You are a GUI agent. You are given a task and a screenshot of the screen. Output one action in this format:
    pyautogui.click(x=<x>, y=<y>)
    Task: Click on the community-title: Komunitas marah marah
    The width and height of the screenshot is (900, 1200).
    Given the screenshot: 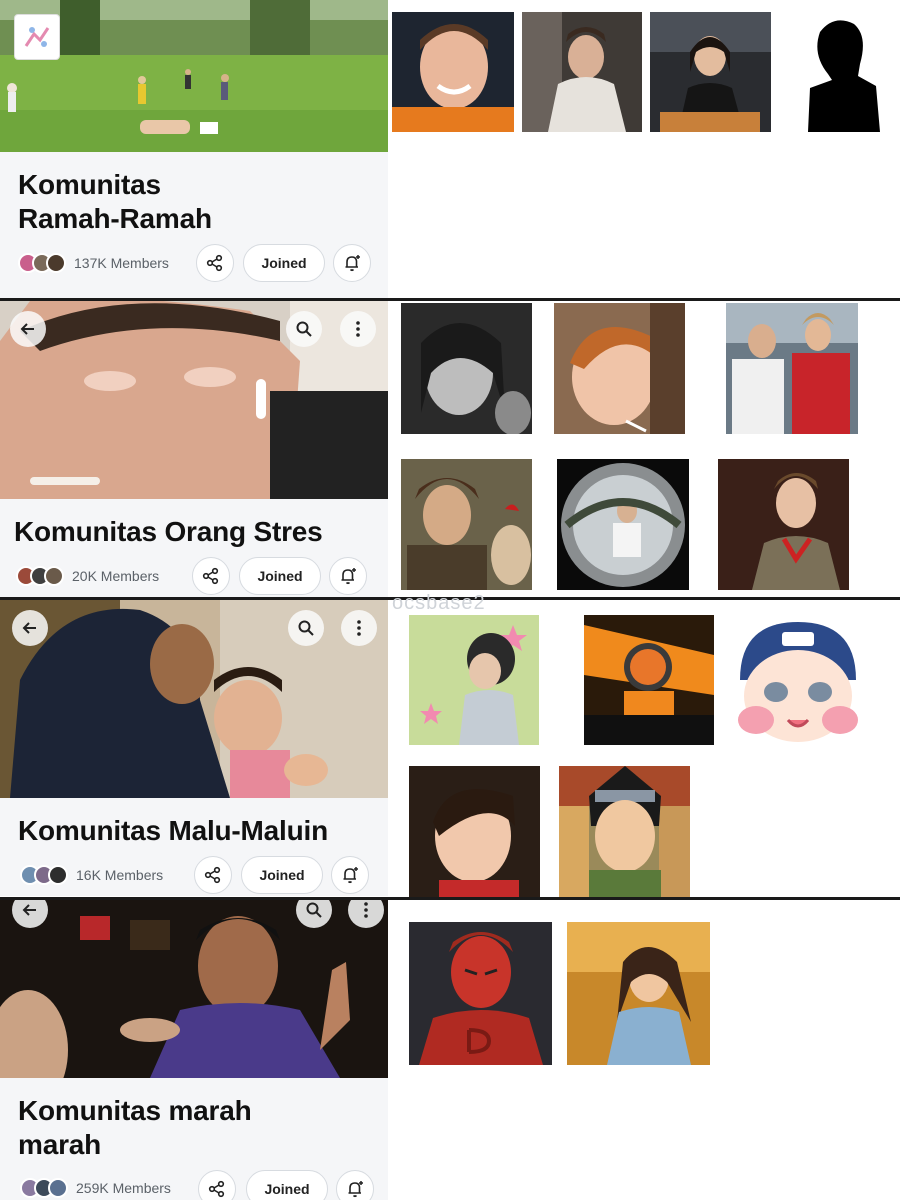 What is the action you would take?
    pyautogui.click(x=135, y=1127)
    